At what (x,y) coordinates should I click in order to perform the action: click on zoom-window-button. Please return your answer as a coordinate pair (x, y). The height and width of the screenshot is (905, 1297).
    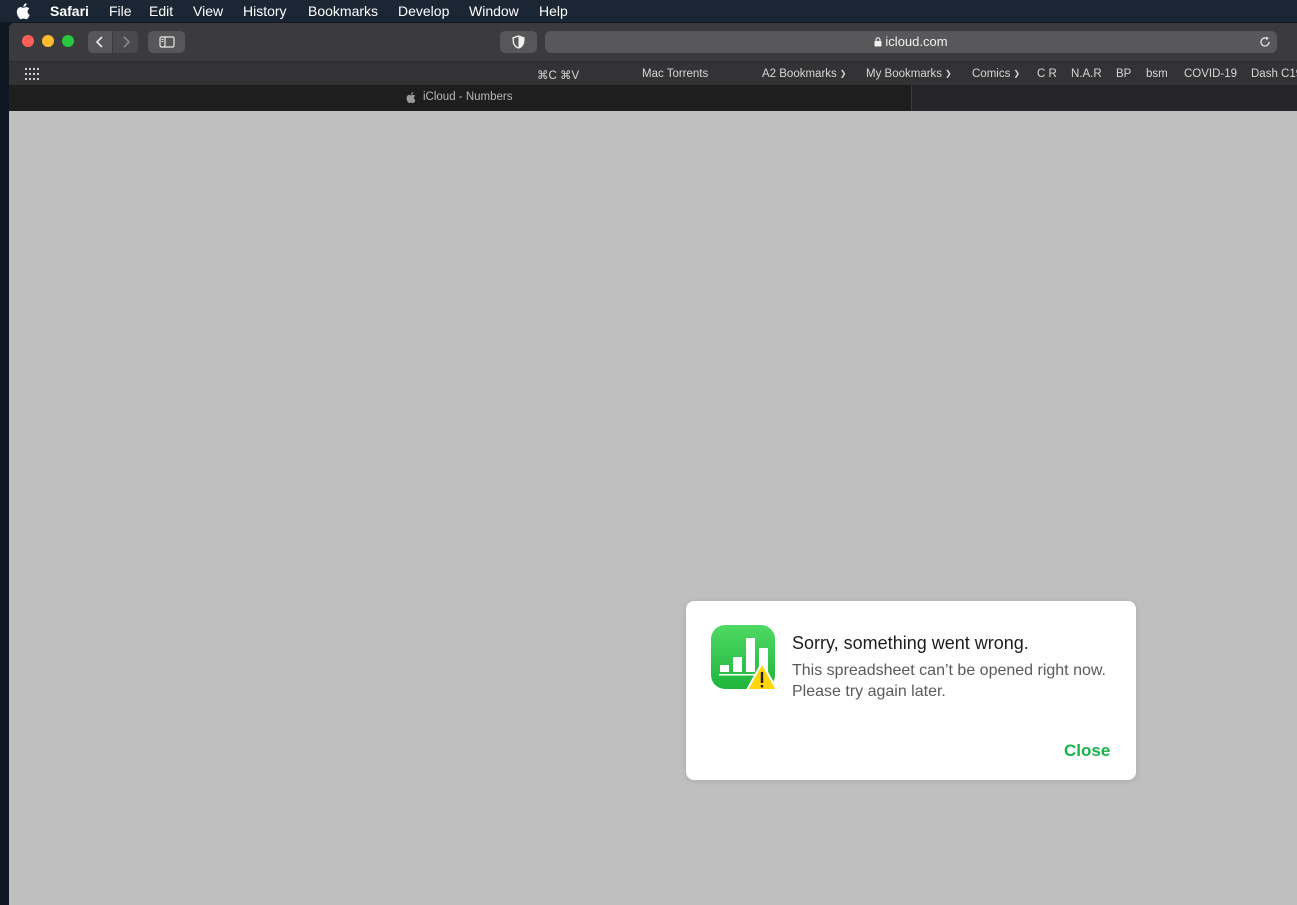
    Looking at the image, I should click on (68, 41).